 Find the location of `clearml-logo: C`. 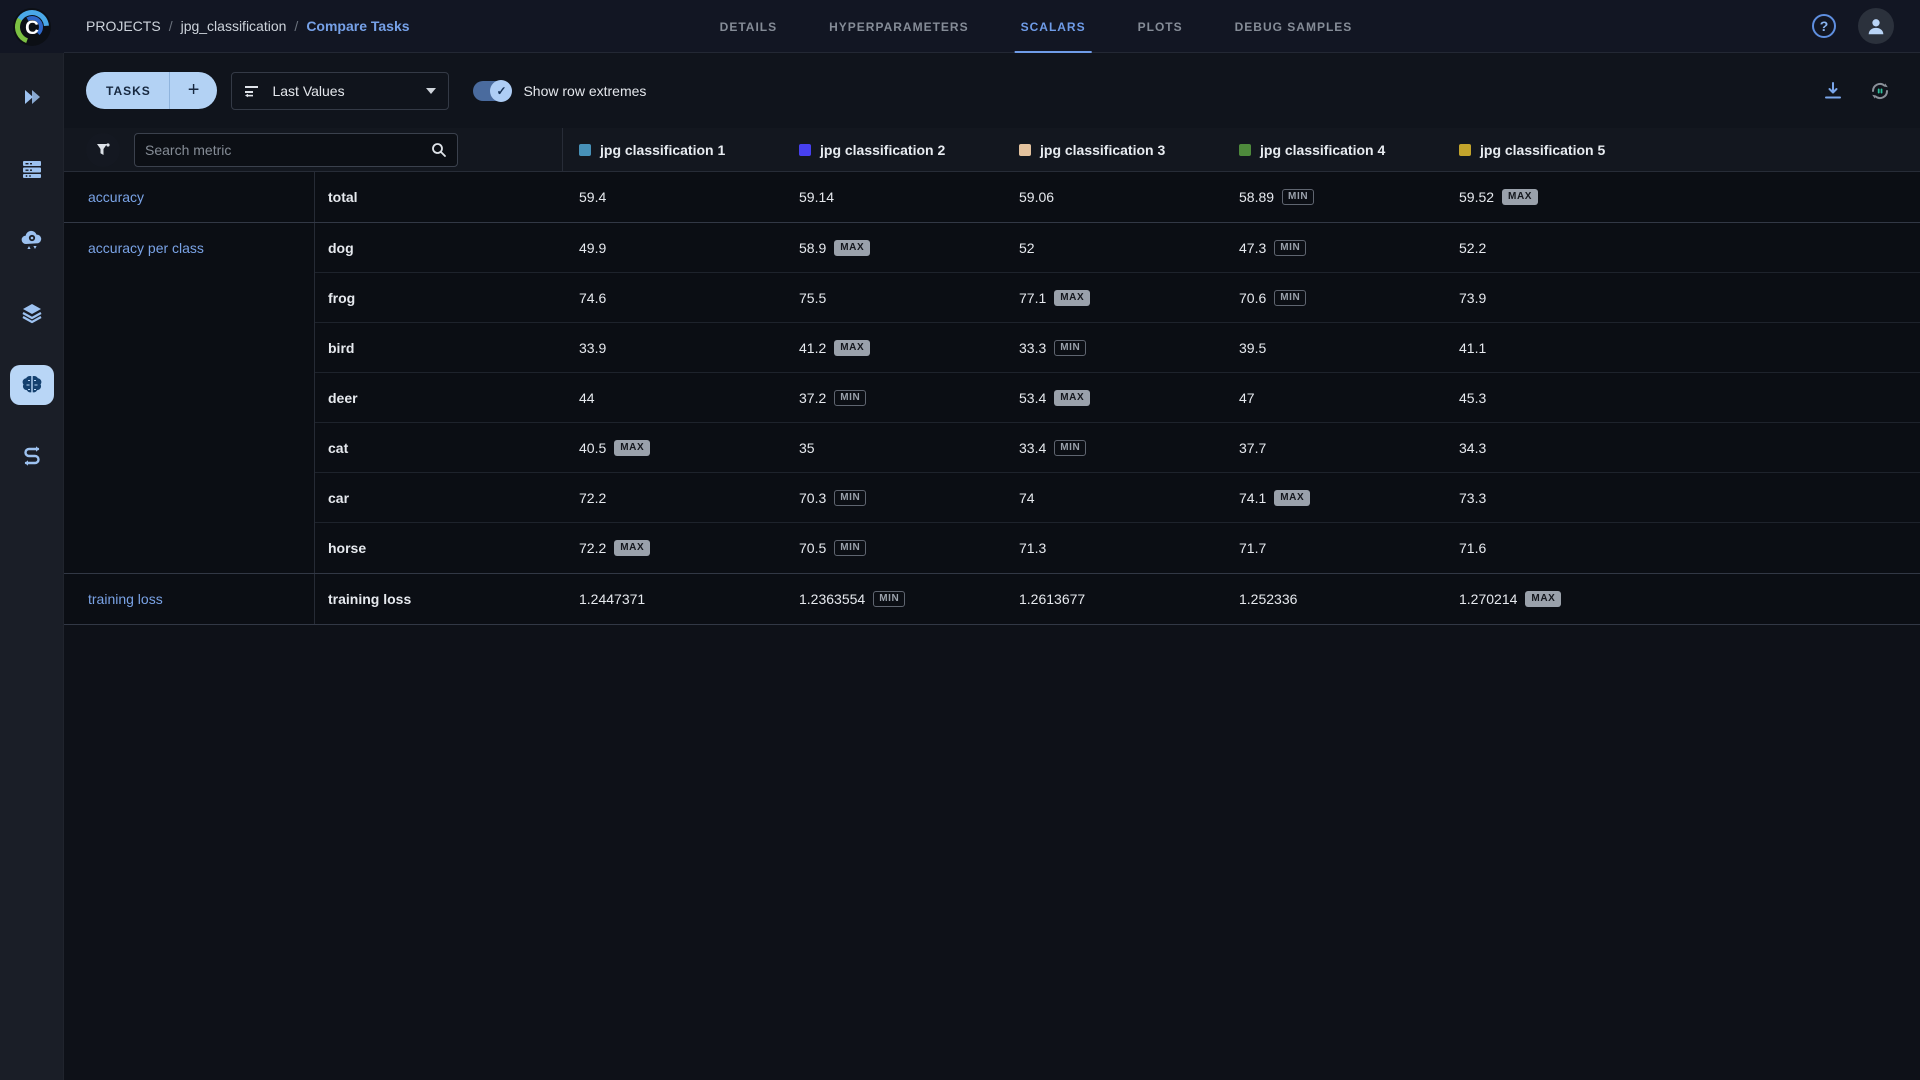

clearml-logo: C is located at coordinates (32, 26).